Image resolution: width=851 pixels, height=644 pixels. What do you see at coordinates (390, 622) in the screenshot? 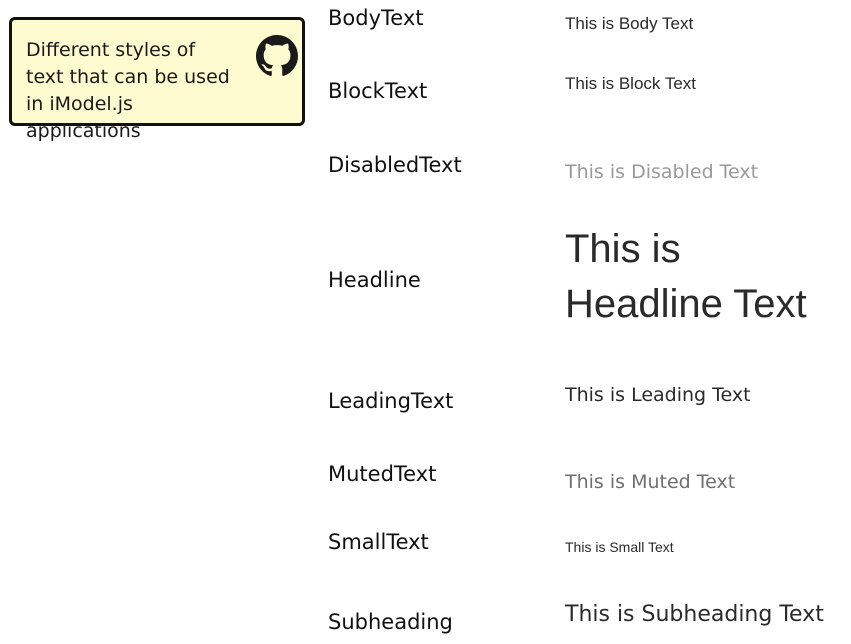
I see `label-subheading: Subheading` at bounding box center [390, 622].